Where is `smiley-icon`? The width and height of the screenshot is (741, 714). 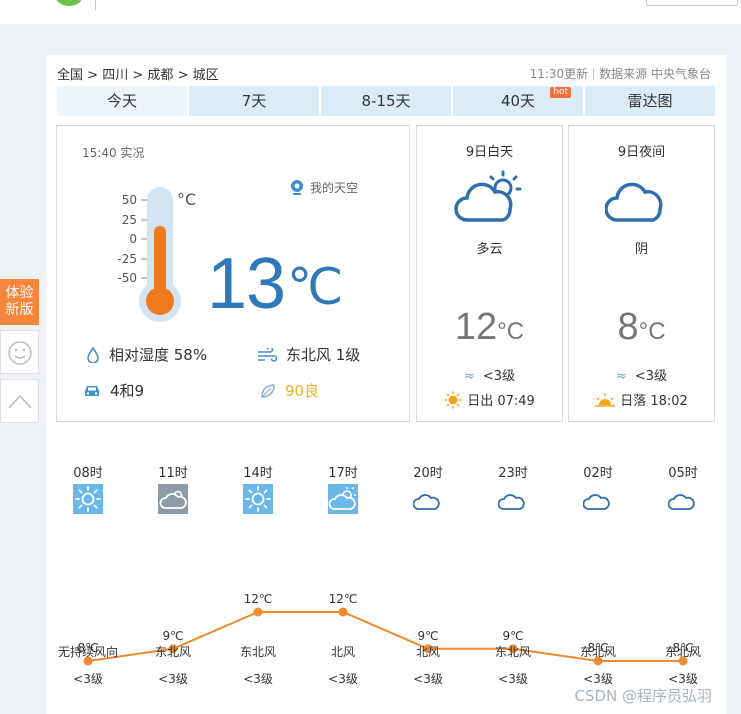 smiley-icon is located at coordinates (19, 353).